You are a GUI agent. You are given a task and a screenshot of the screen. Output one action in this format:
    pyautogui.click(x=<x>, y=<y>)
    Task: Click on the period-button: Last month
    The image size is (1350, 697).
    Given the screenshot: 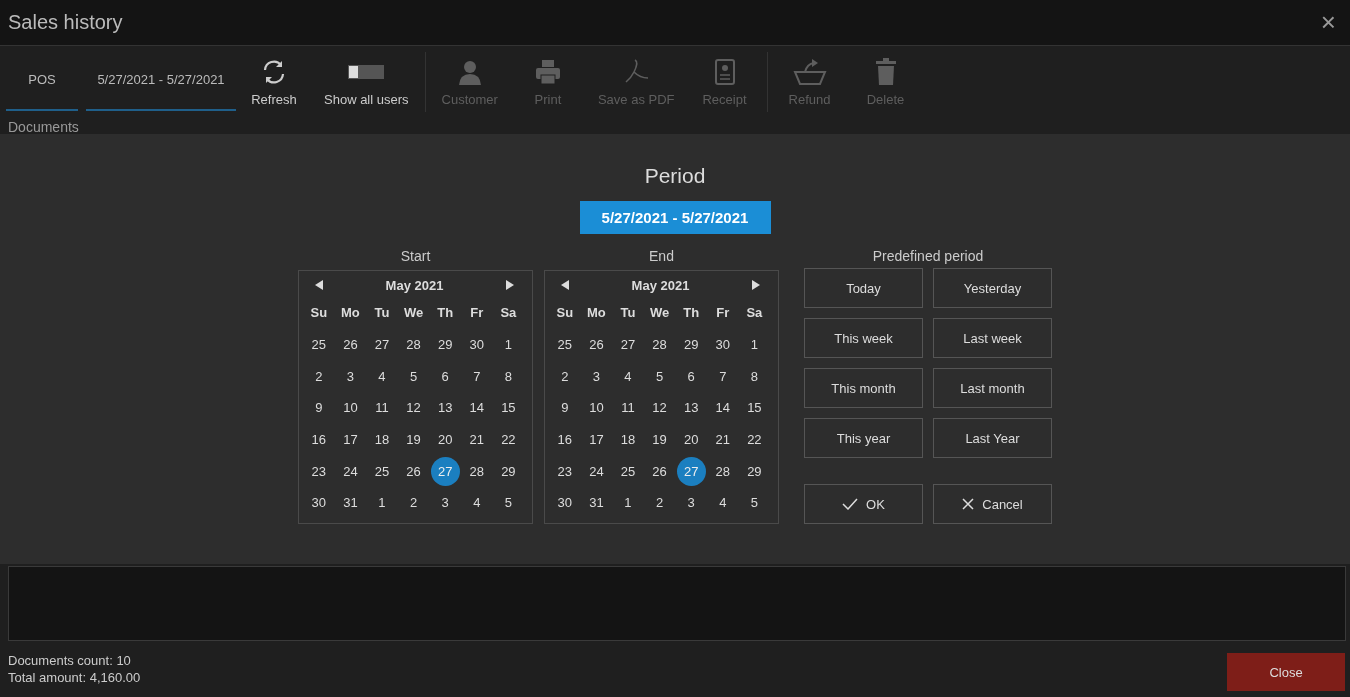 What is the action you would take?
    pyautogui.click(x=992, y=388)
    